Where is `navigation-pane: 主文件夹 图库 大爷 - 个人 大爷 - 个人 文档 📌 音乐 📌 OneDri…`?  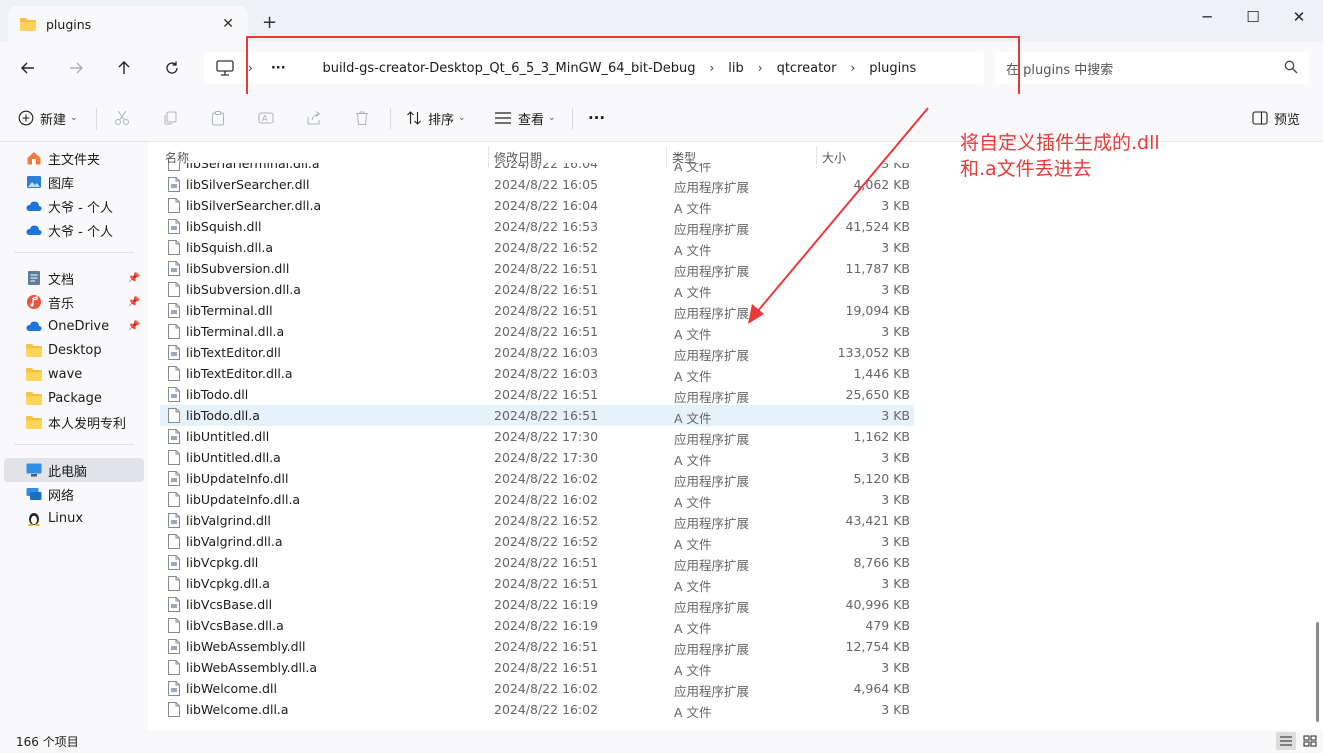
navigation-pane: 主文件夹 图库 大爷 - 个人 大爷 - 个人 文档 📌 音乐 📌 OneDri… is located at coordinates (74, 436).